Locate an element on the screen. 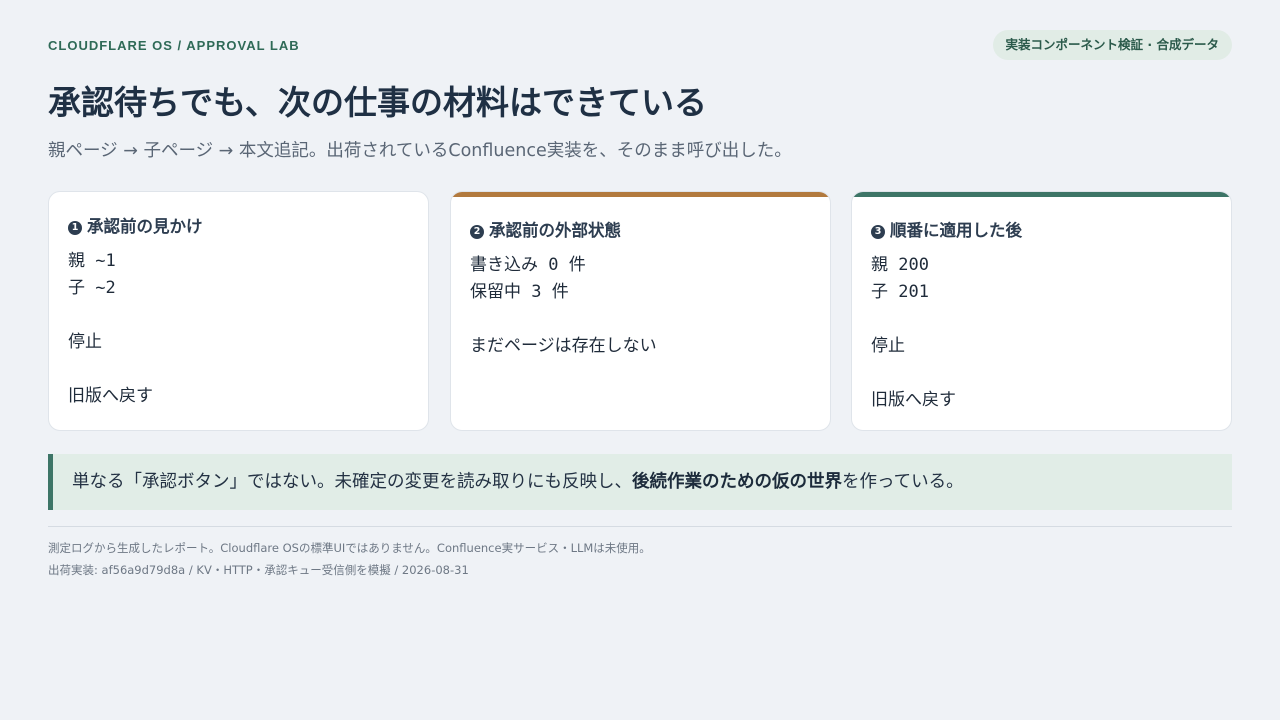  card-line: 書き込み 0 件 is located at coordinates (528, 265).